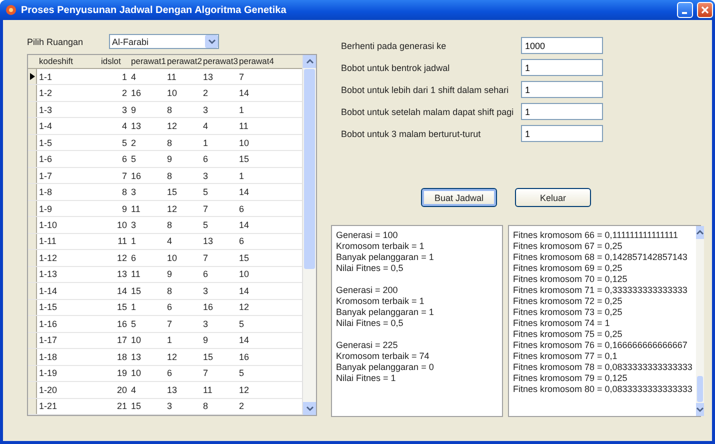 This screenshot has width=715, height=444. What do you see at coordinates (46, 143) in the screenshot?
I see `table-cell-text: 1-5` at bounding box center [46, 143].